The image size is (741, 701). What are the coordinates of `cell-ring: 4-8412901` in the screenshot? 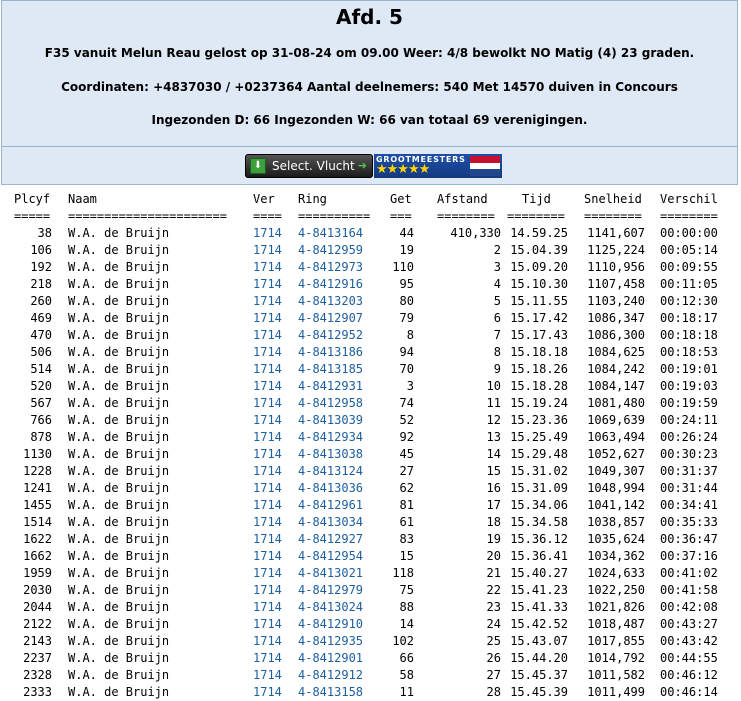 It's located at (330, 658).